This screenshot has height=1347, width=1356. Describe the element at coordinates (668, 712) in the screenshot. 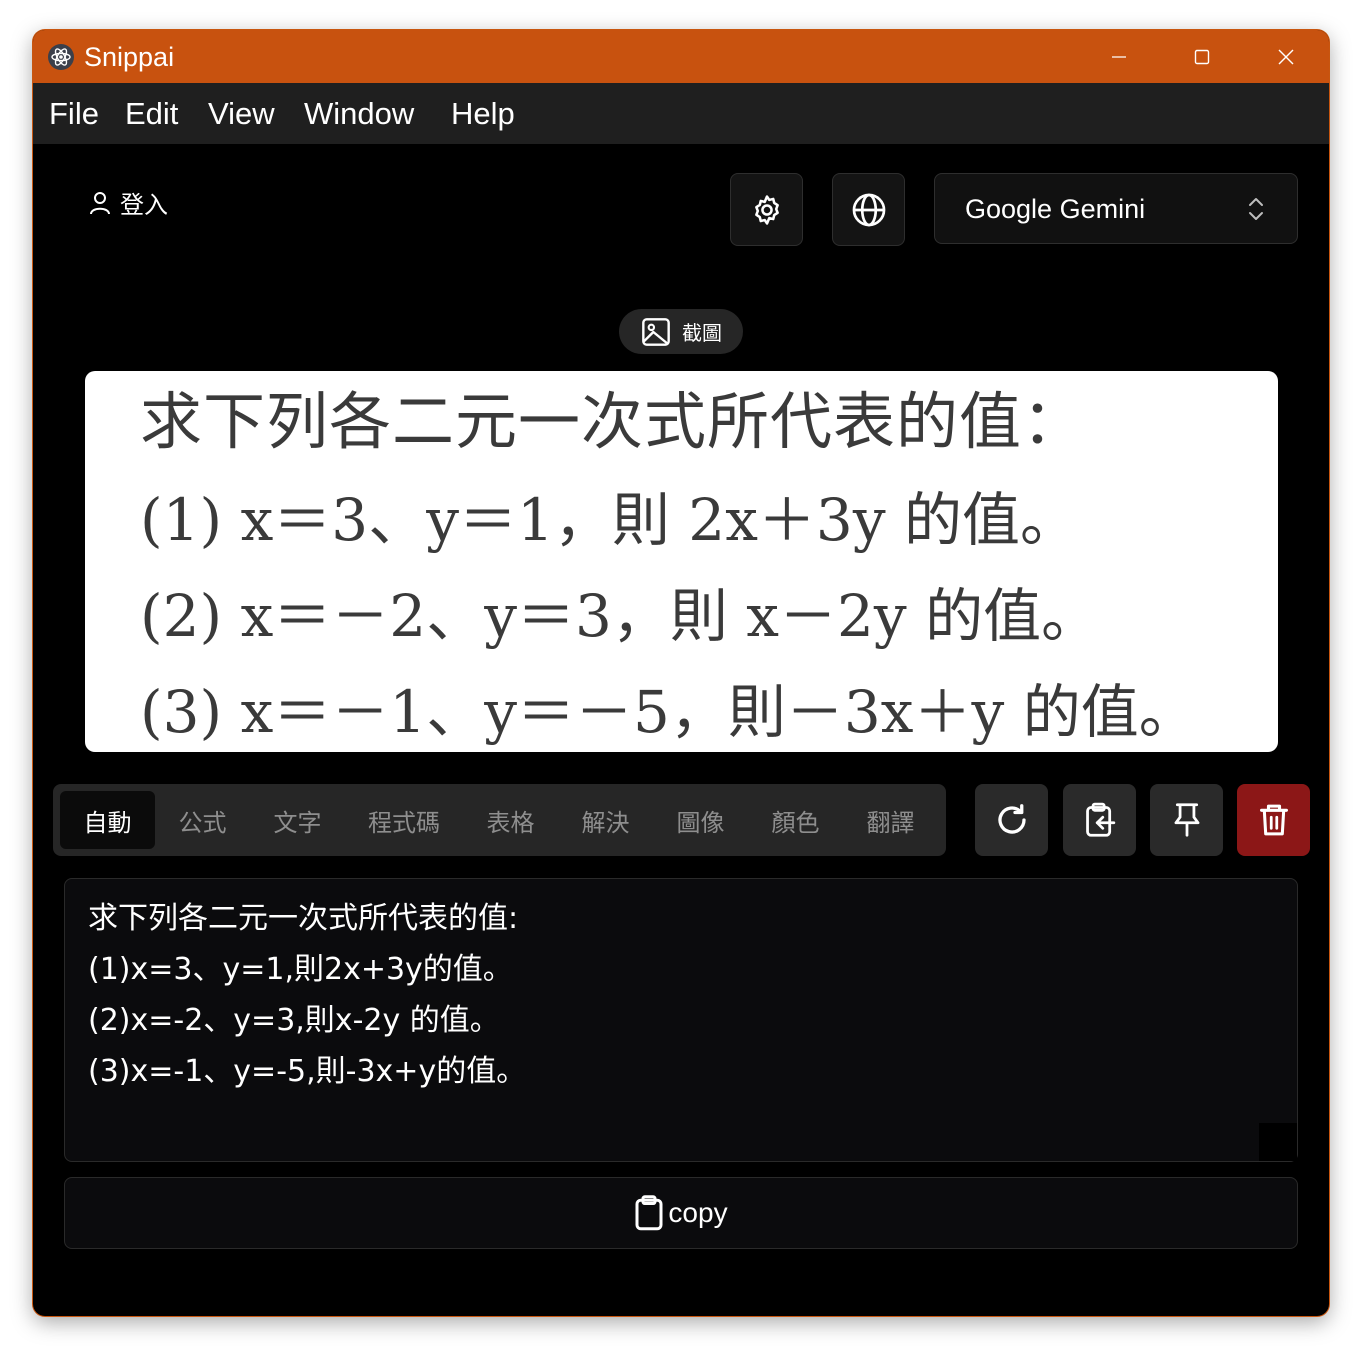

I see `preview-line-3: (3) x＝－1、y＝－5，則－3x＋y 的值。` at that location.